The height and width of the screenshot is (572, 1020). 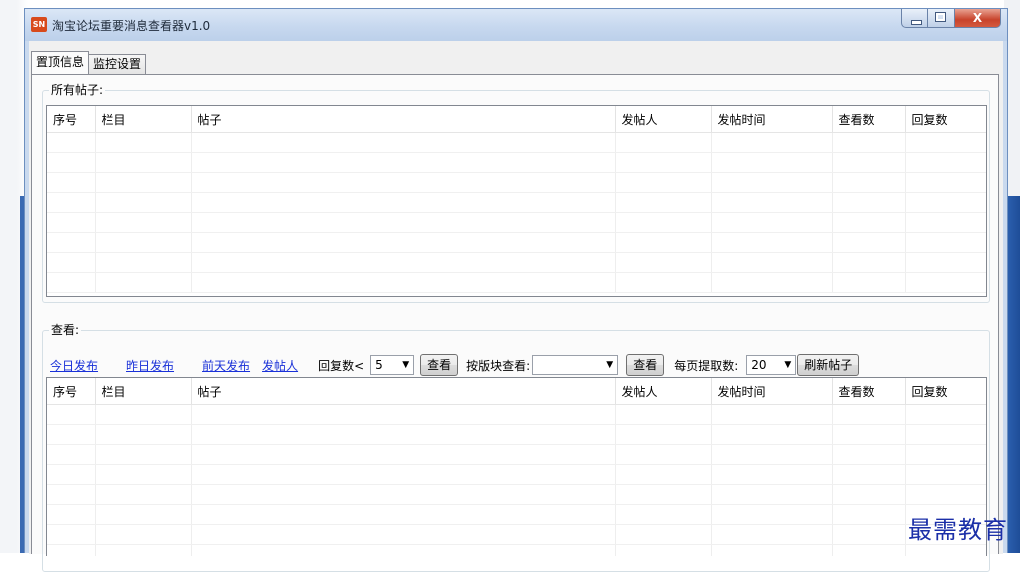 I want to click on window-controls: X, so click(x=951, y=19).